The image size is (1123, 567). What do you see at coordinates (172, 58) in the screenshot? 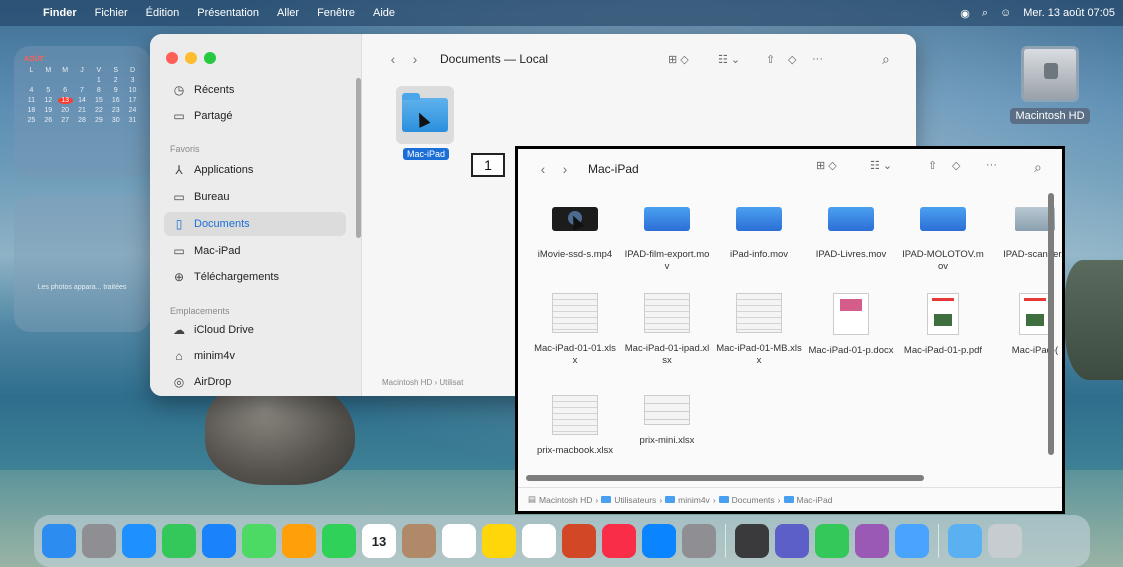
I see `close-button` at bounding box center [172, 58].